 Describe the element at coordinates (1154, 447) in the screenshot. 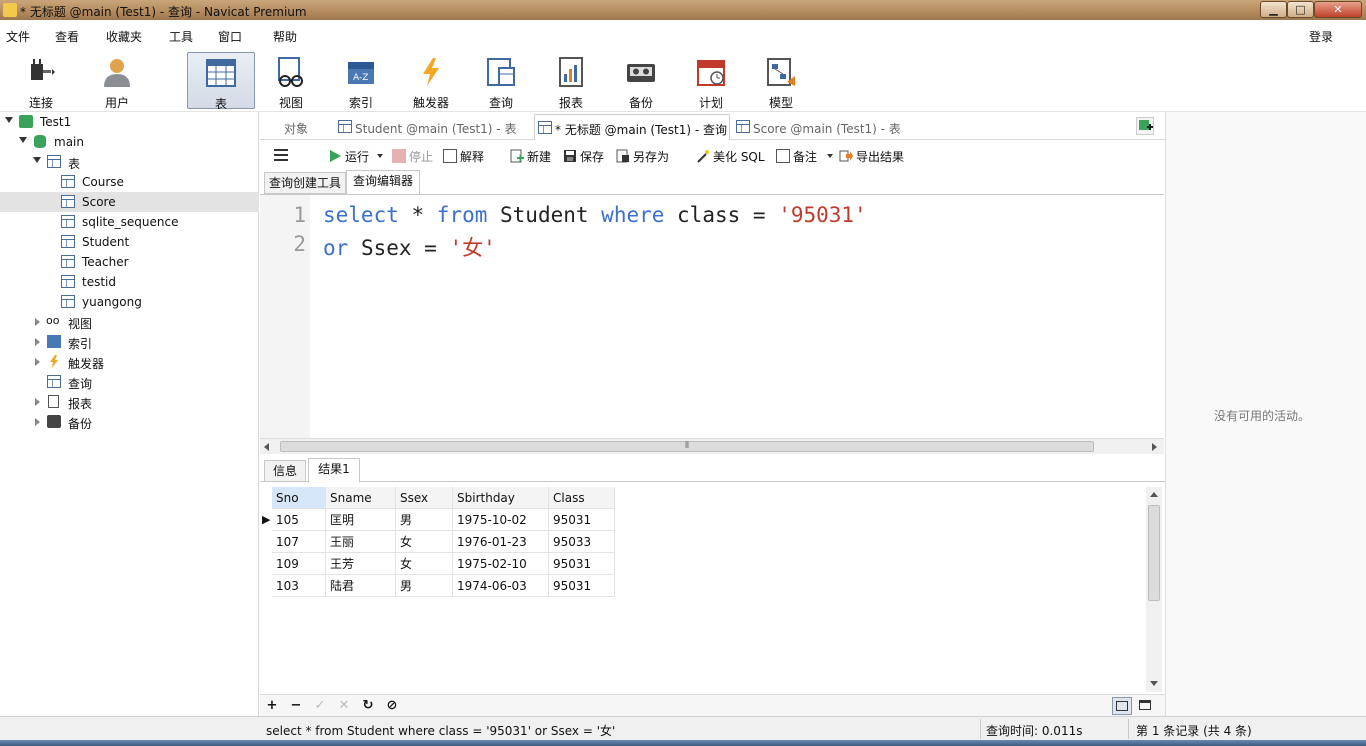

I see `scroll-right-arrow-icon` at that location.